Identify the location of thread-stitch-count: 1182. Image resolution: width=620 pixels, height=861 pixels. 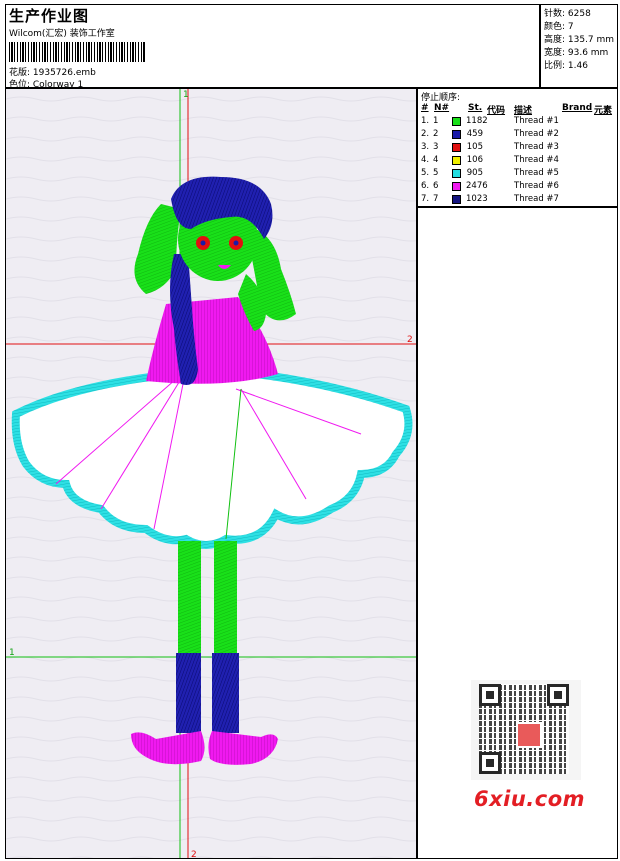
(477, 121).